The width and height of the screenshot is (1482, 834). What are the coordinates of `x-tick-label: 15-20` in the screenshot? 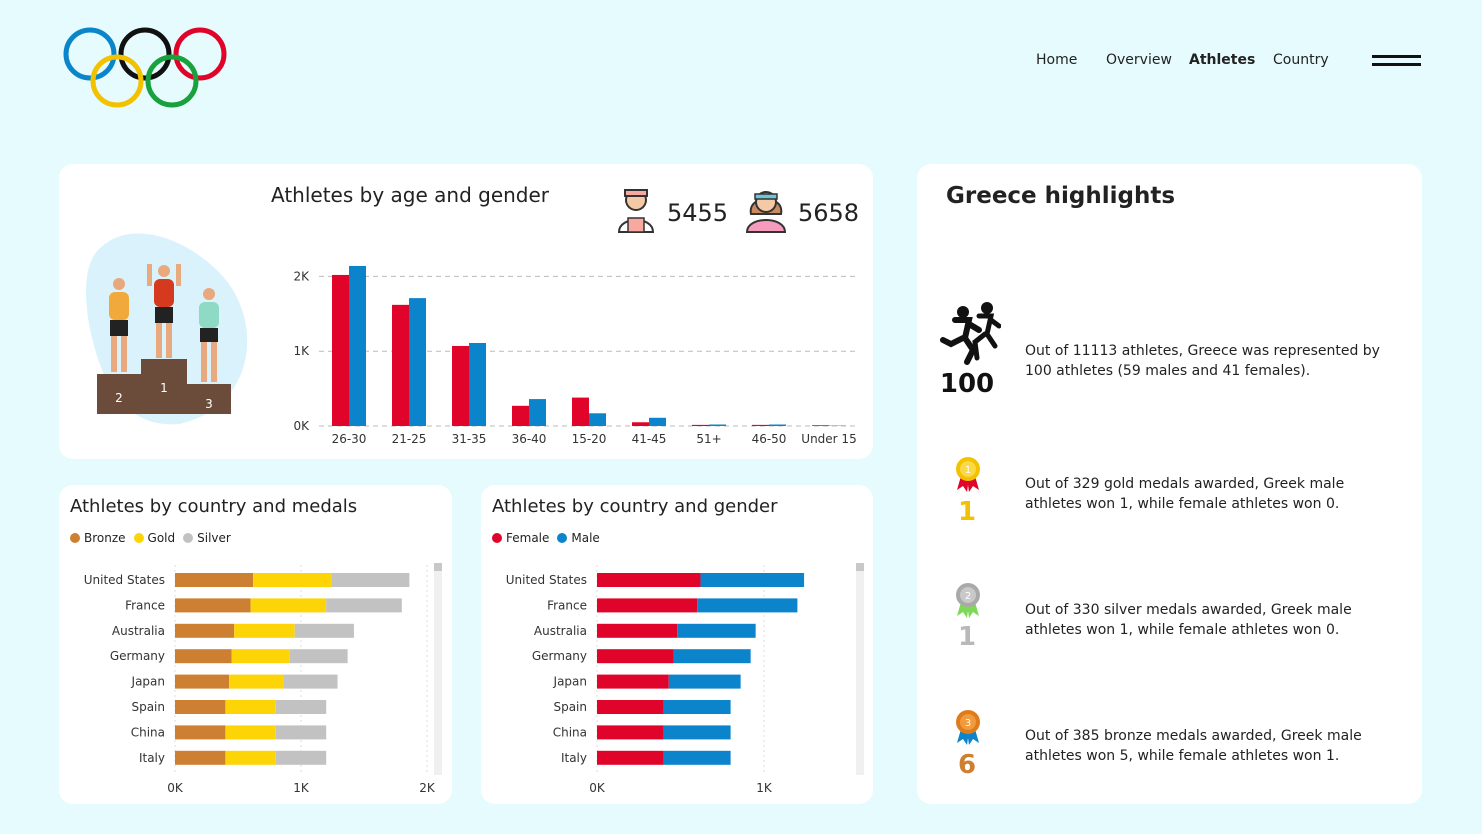 It's located at (589, 439).